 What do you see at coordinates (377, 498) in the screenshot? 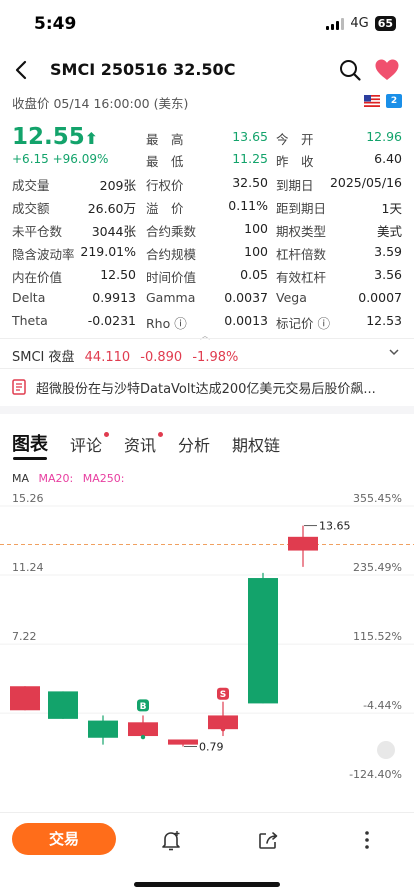
I see `y-axis-right-tick: 355.45%` at bounding box center [377, 498].